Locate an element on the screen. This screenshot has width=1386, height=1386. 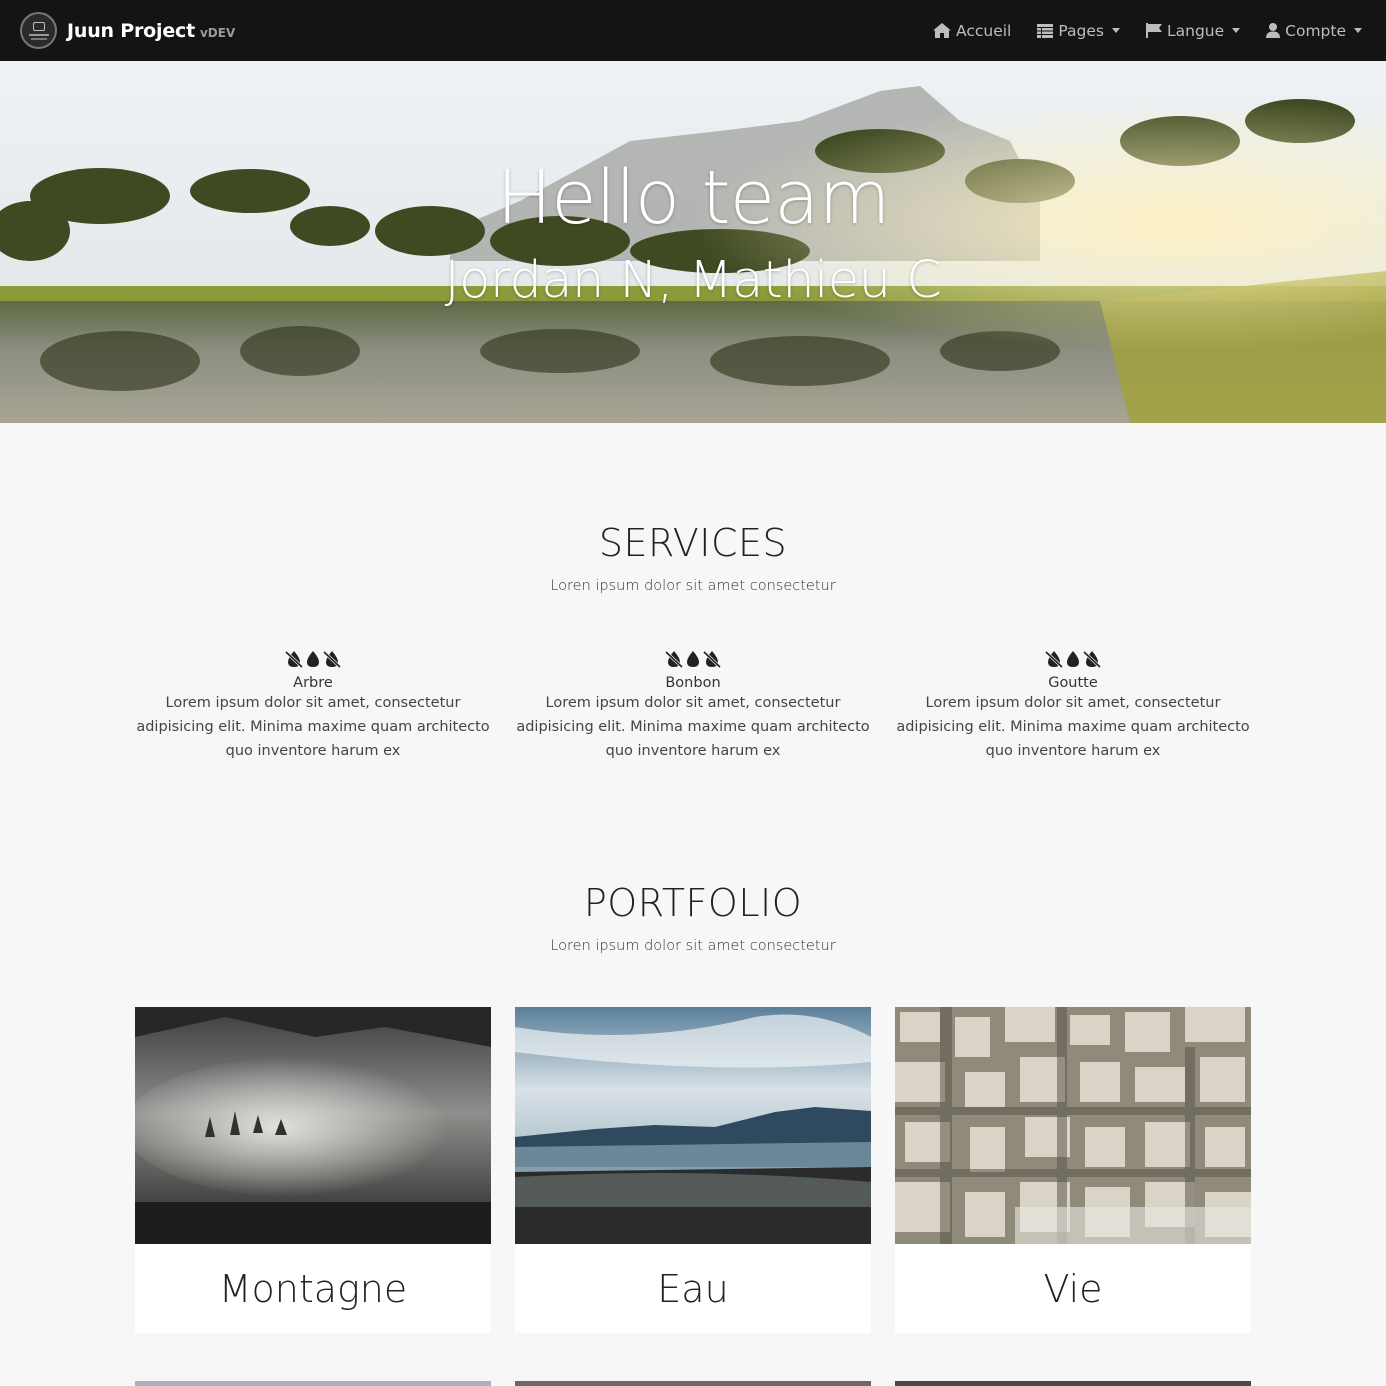
service-name: Arbre is located at coordinates (313, 683).